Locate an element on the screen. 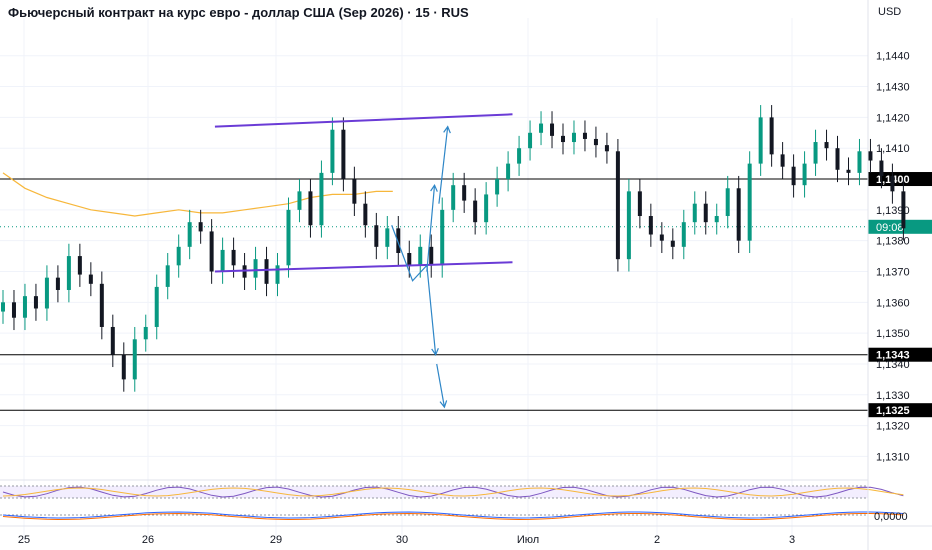 The width and height of the screenshot is (932, 550). price-tick-label: 1,1340 is located at coordinates (893, 365).